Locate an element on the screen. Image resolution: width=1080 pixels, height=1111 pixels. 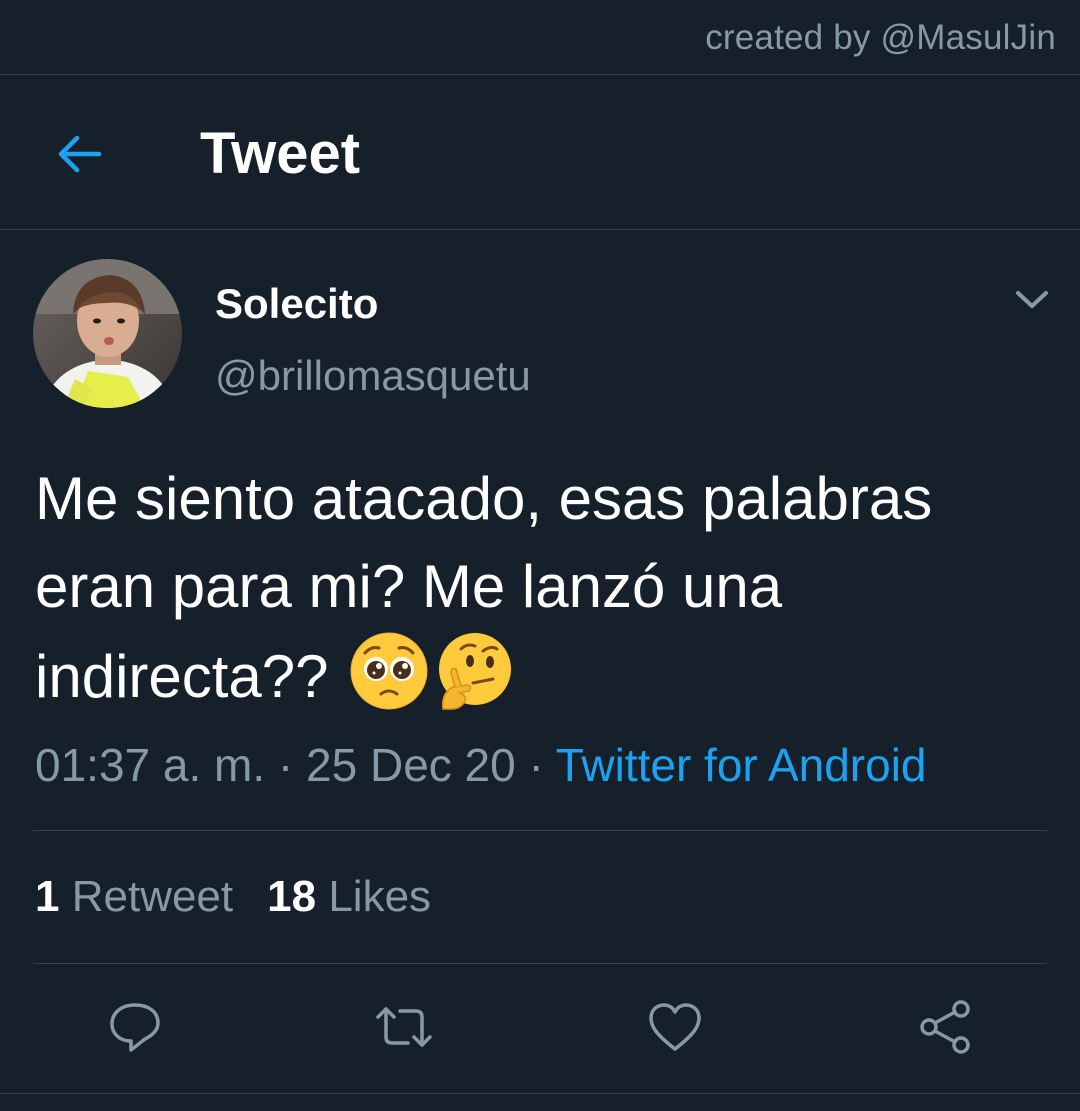
top-divider is located at coordinates (540, 74).